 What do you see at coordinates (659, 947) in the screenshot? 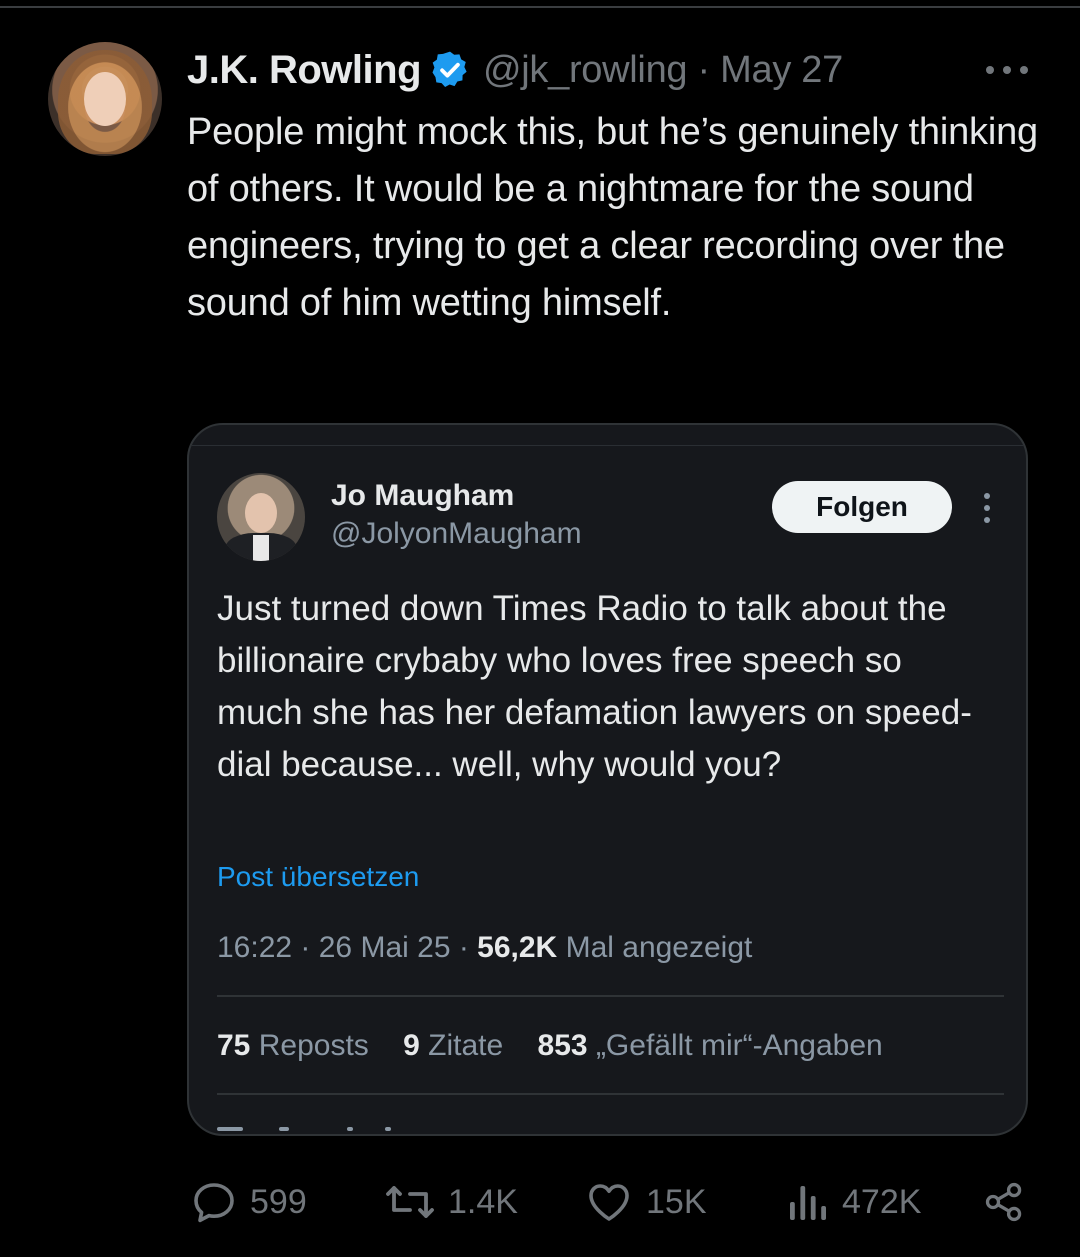
I see `views-label: Mal angezeigt` at bounding box center [659, 947].